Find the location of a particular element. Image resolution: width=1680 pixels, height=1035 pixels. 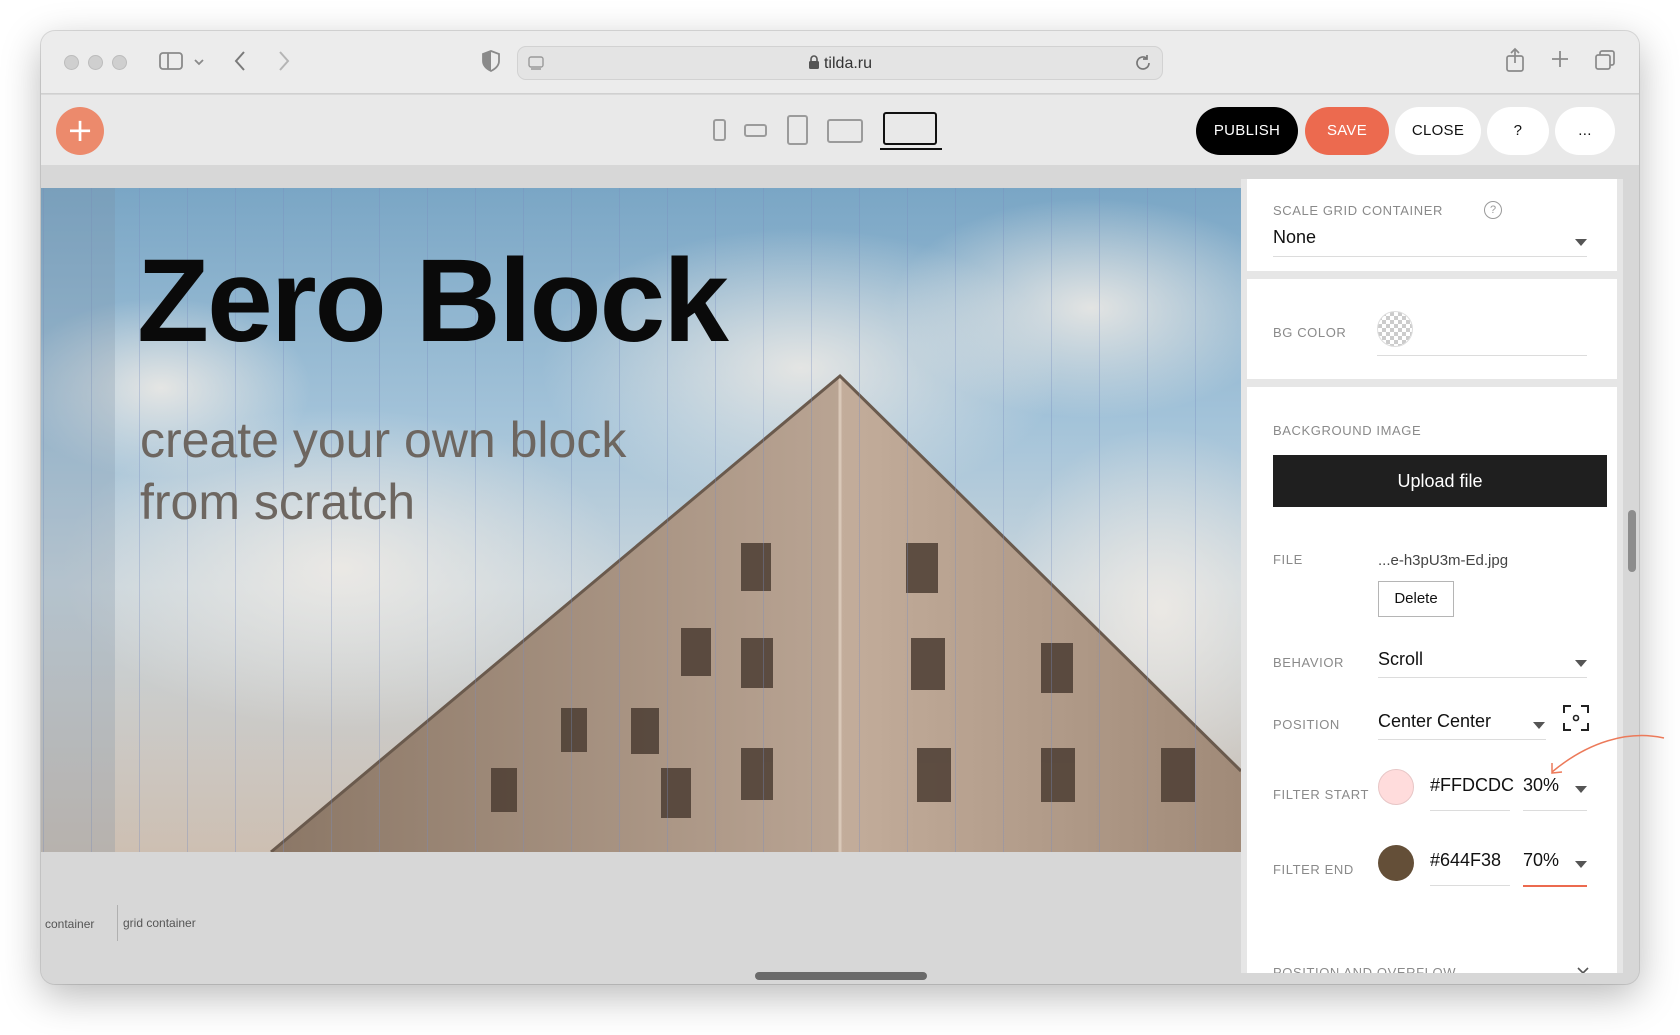

tablet-portrait-icon is located at coordinates (797, 130).